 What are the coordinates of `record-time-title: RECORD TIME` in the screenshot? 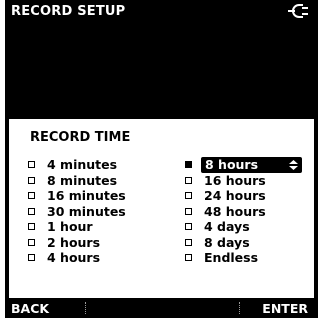 It's located at (80, 137).